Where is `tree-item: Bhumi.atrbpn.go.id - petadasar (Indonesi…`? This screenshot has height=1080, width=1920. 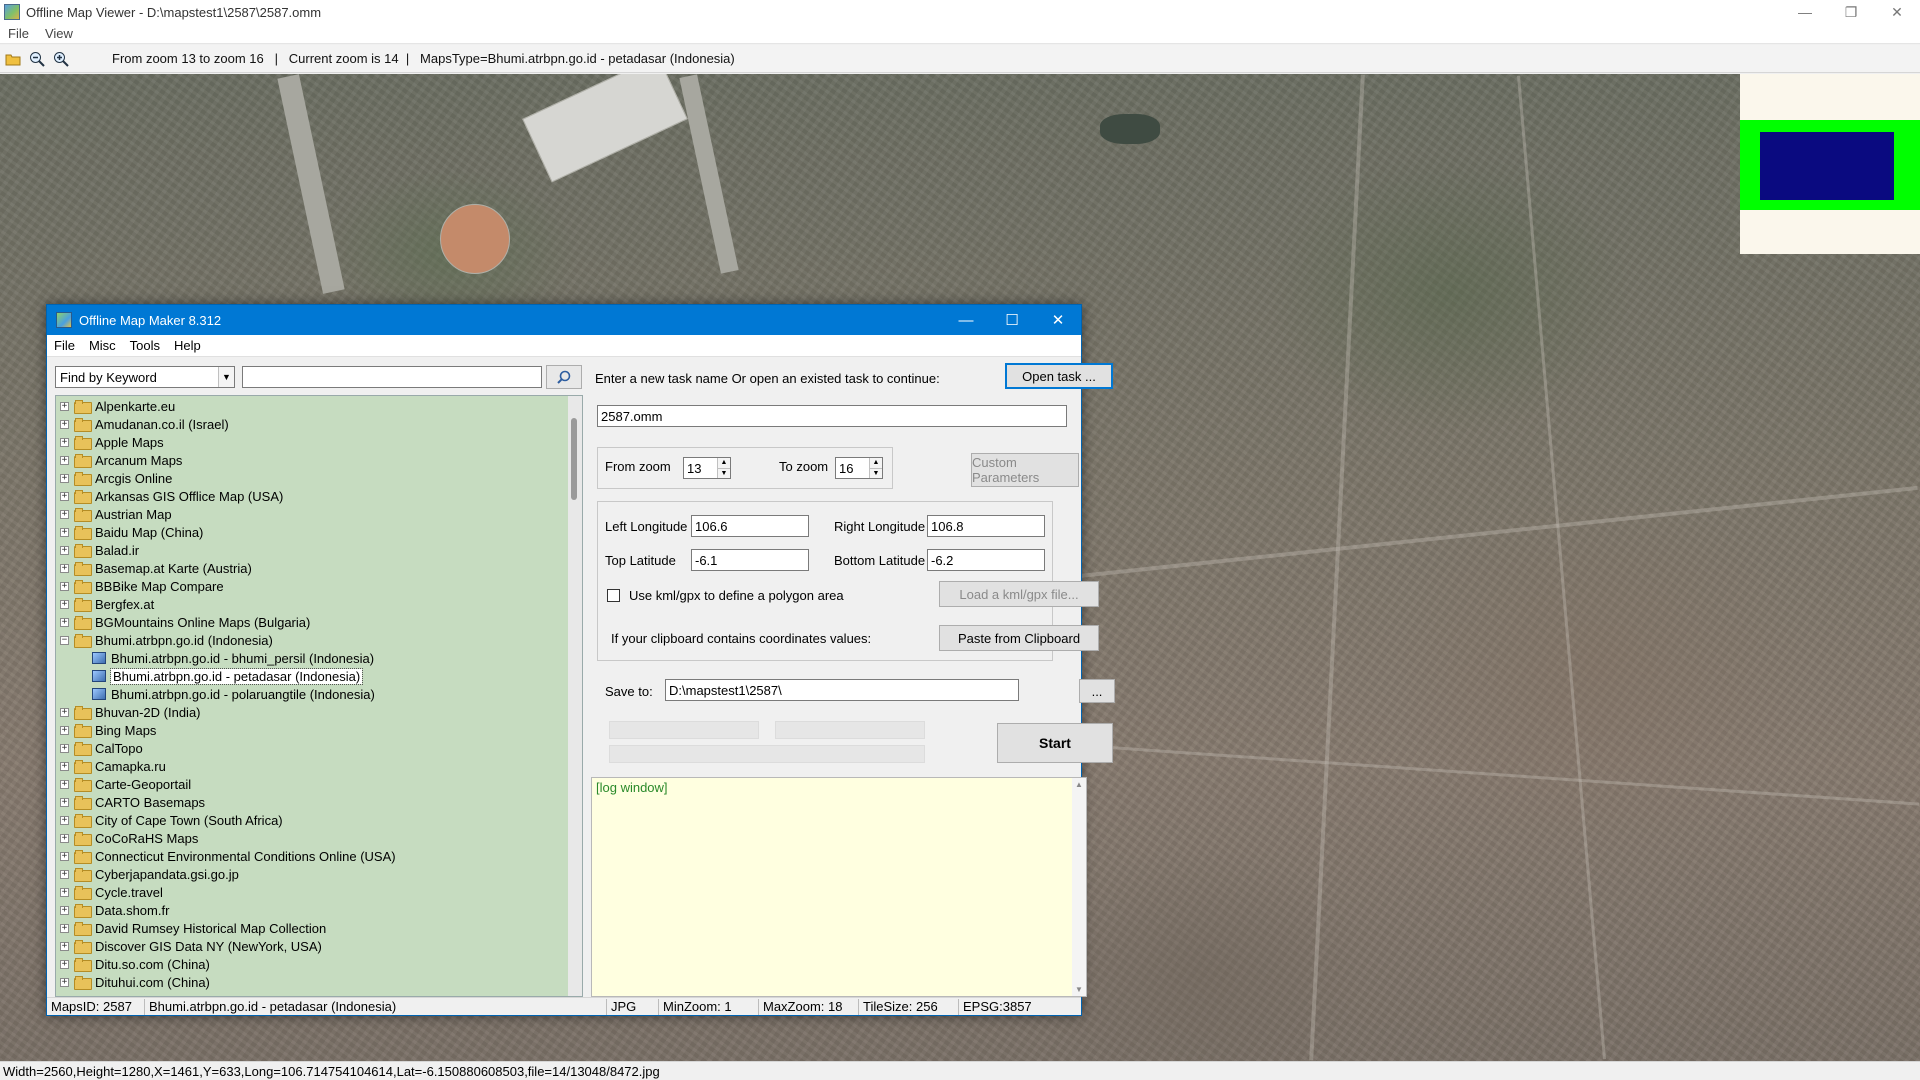
tree-item: Bhumi.atrbpn.go.id - petadasar (Indonesi… is located at coordinates (228, 676).